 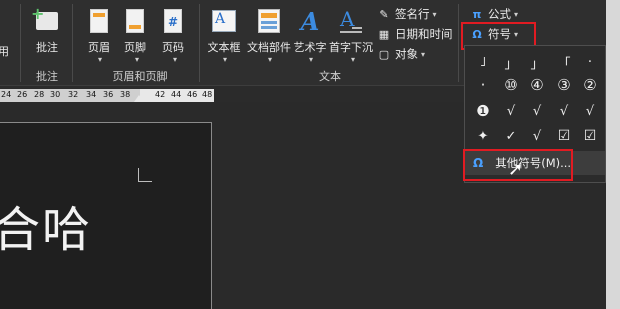 What do you see at coordinates (516, 14) in the screenshot?
I see `equation-chevron-down-icon: ▾` at bounding box center [516, 14].